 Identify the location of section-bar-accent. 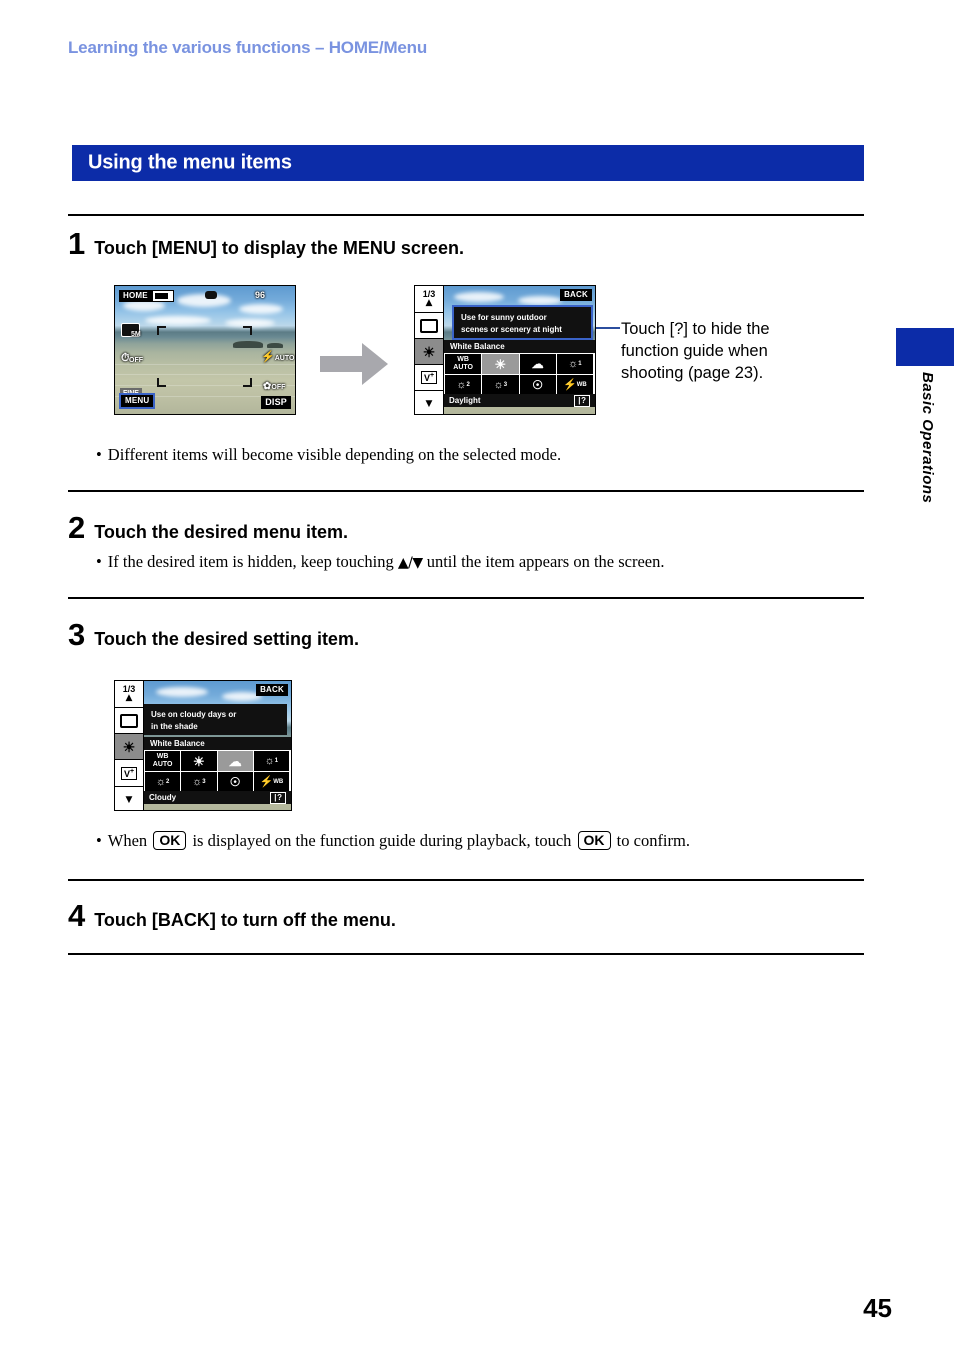
(70, 163).